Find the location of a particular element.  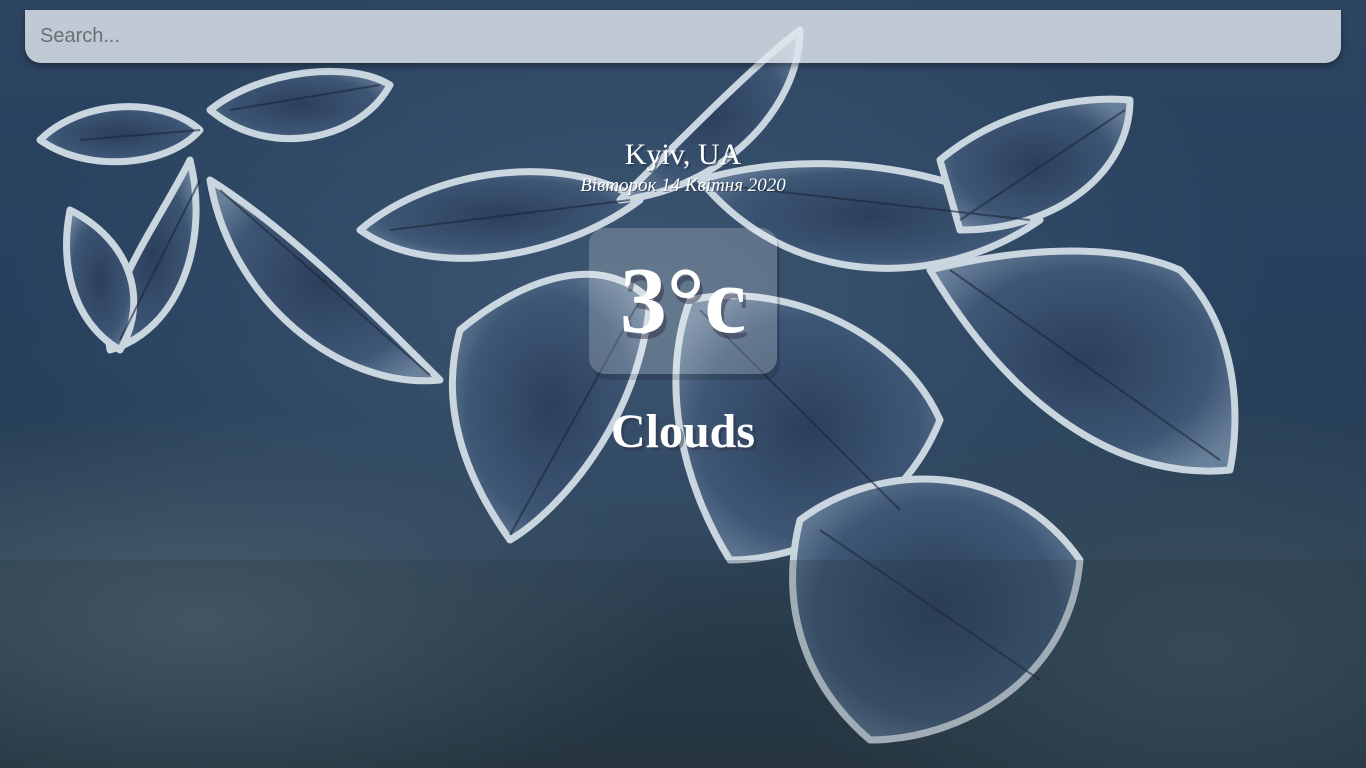

search-input is located at coordinates (683, 36).